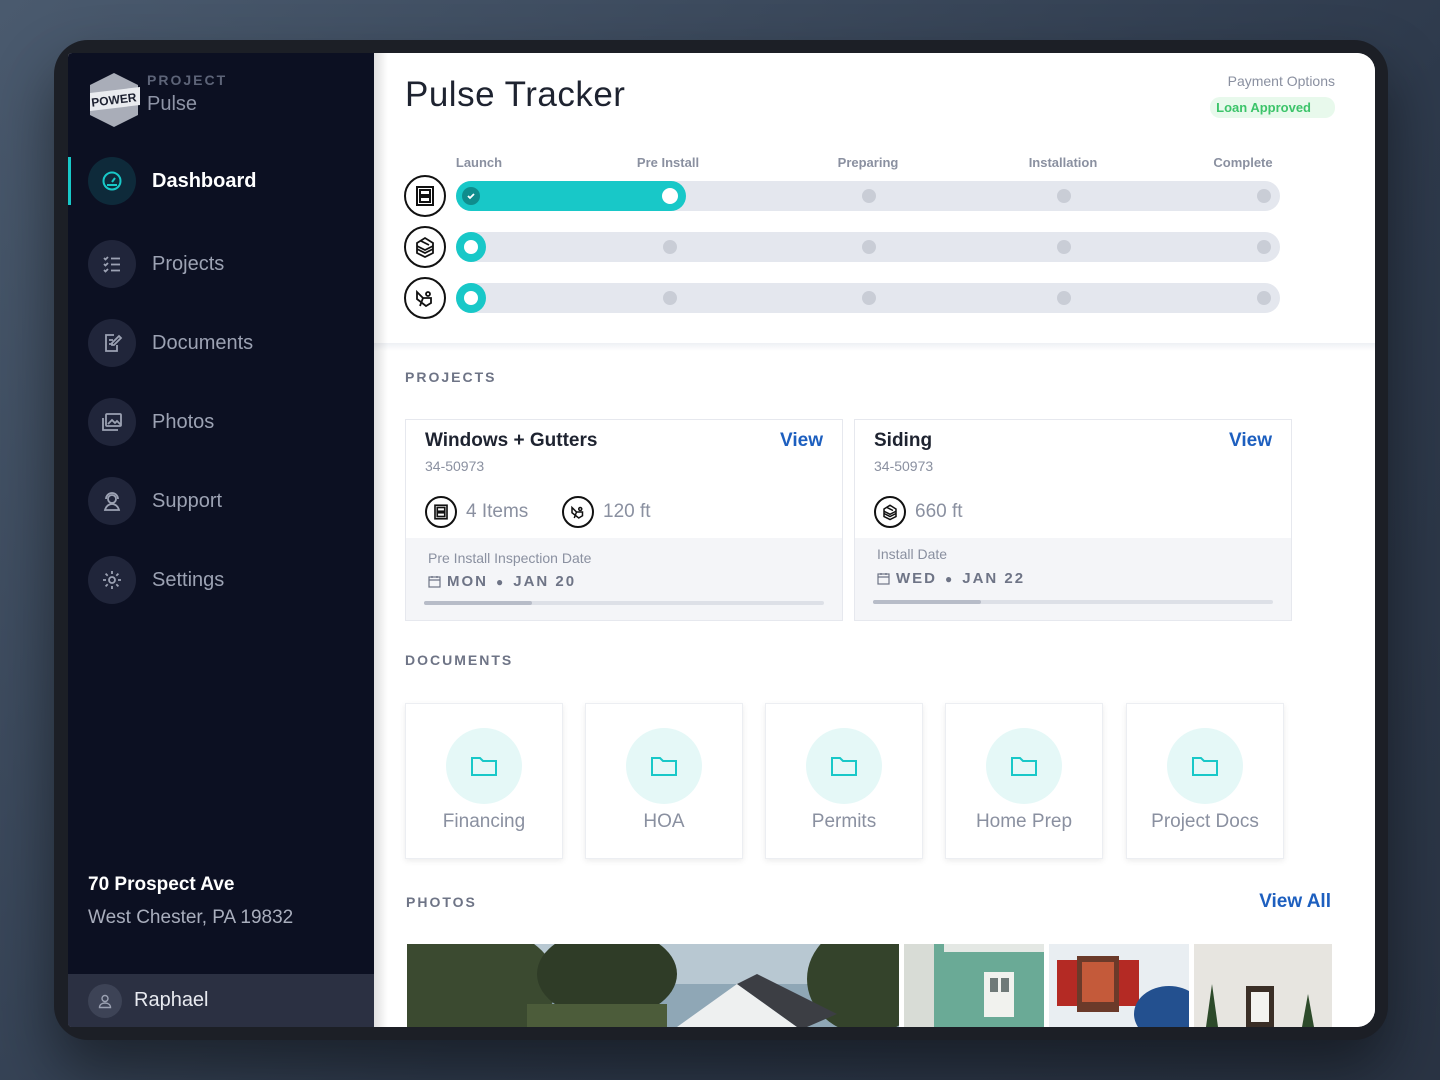  What do you see at coordinates (624, 603) in the screenshot?
I see `progress-bar` at bounding box center [624, 603].